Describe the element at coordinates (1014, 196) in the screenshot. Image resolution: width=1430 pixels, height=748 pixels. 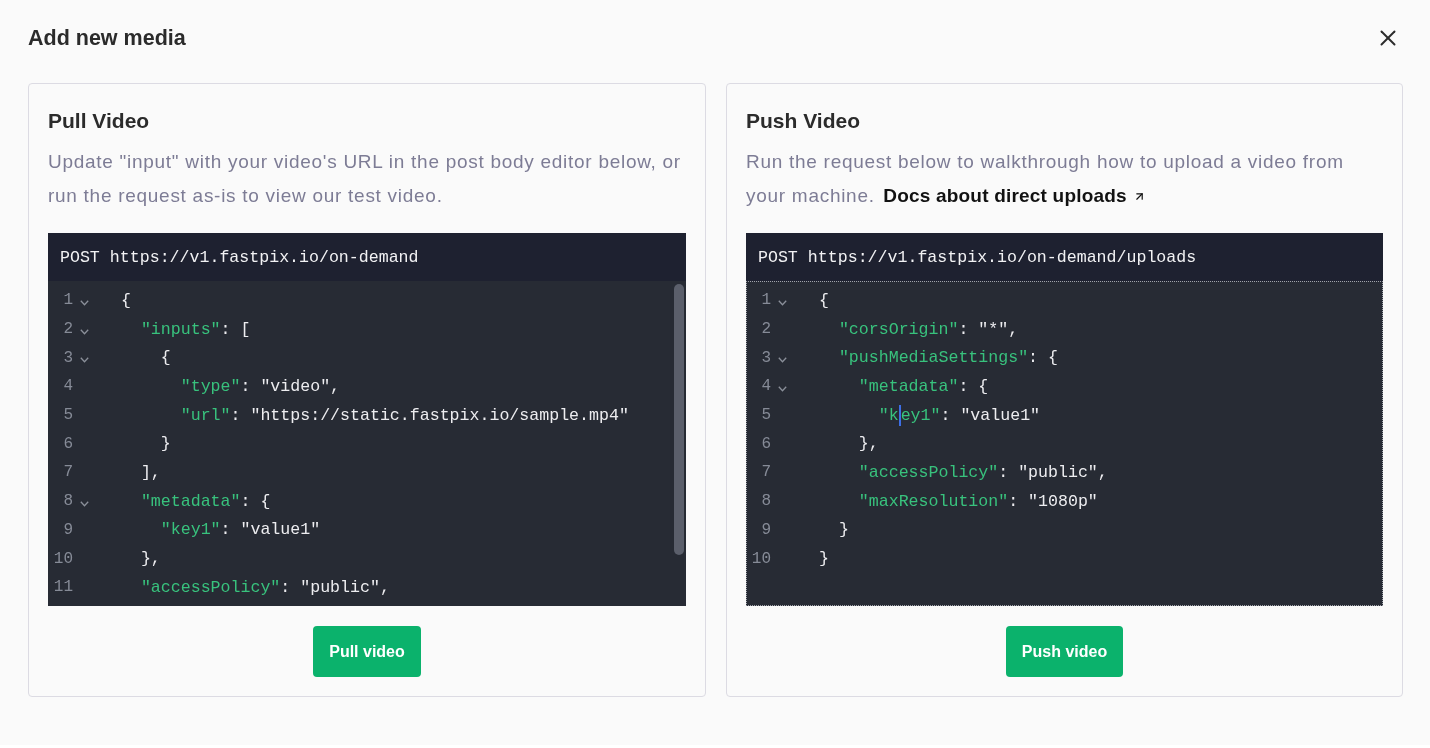
I see `docs-link: Docs about direct uploads` at that location.